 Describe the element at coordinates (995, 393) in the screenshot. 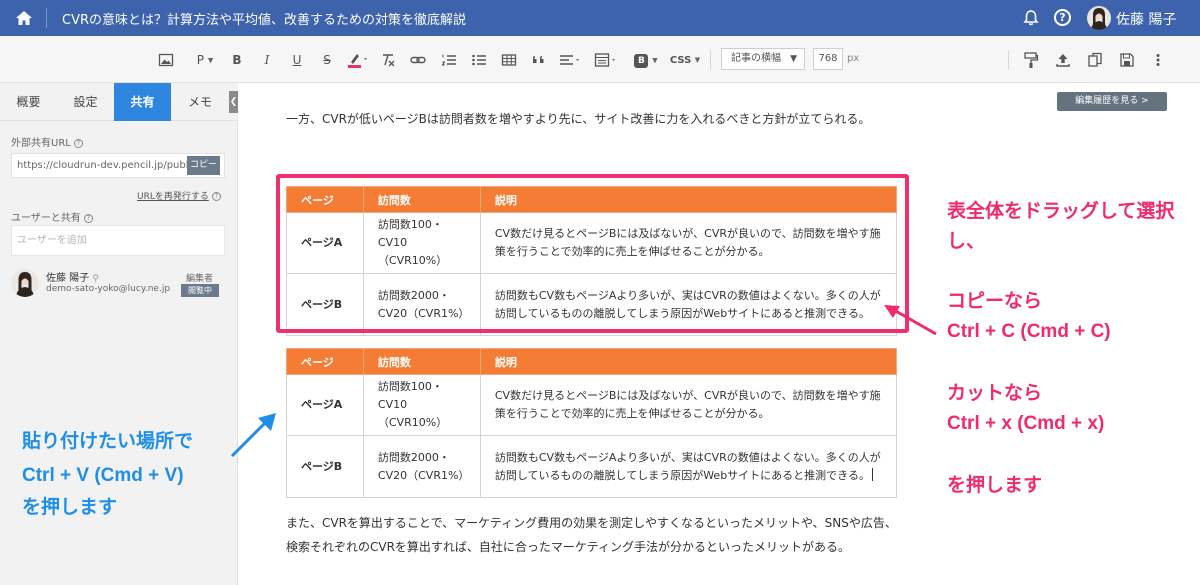

I see `annotation-text: カットなら` at that location.